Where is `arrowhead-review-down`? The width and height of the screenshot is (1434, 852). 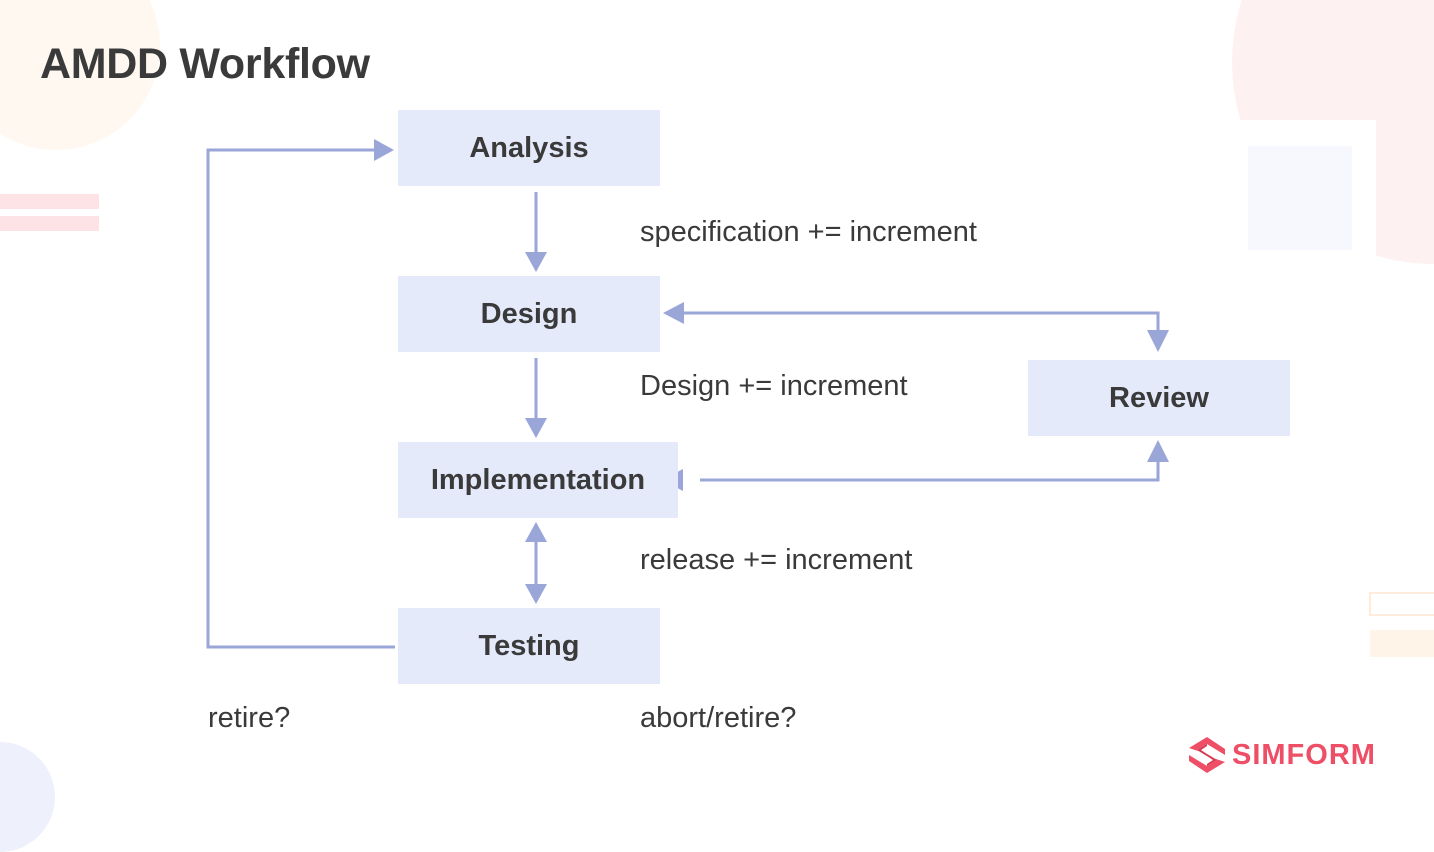 arrowhead-review-down is located at coordinates (1158, 341).